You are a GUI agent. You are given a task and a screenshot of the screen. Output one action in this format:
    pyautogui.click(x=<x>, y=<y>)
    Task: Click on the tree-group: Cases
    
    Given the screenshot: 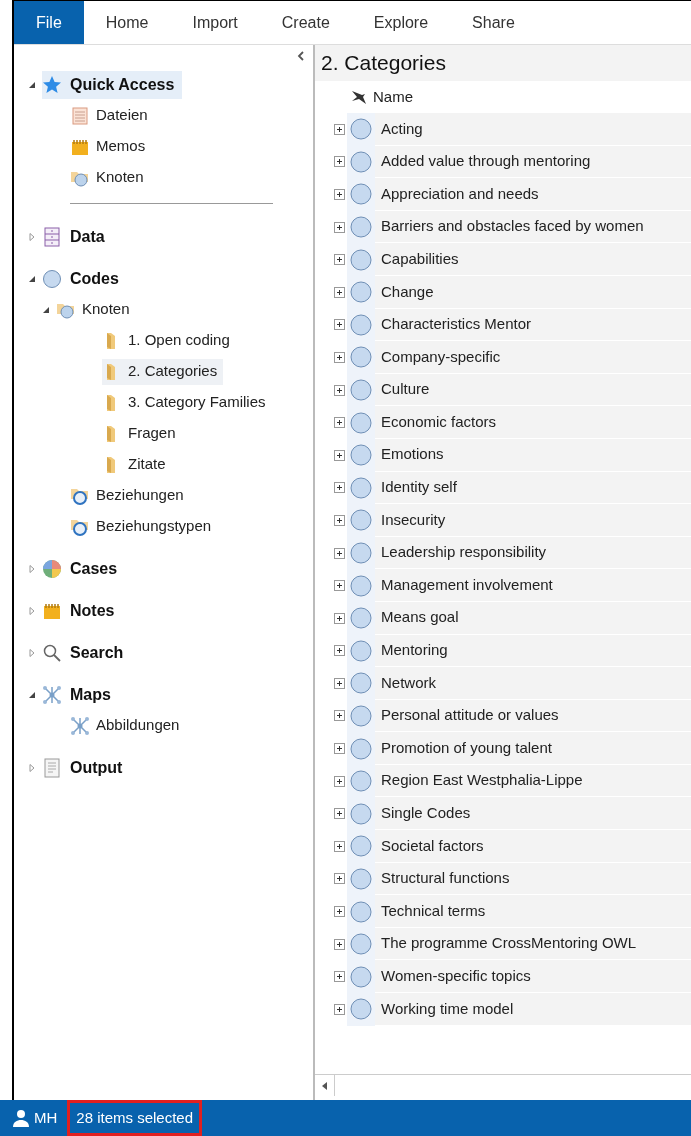 What is the action you would take?
    pyautogui.click(x=84, y=568)
    